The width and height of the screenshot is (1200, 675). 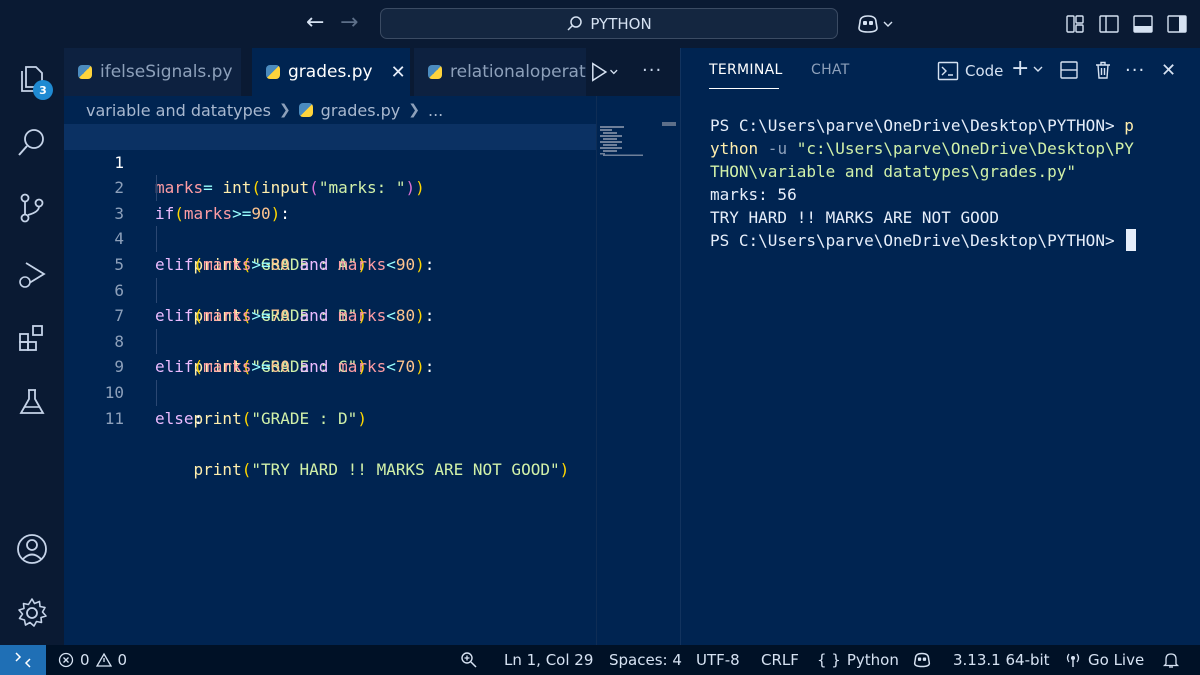 What do you see at coordinates (103, 659) in the screenshot?
I see `warning-icon` at bounding box center [103, 659].